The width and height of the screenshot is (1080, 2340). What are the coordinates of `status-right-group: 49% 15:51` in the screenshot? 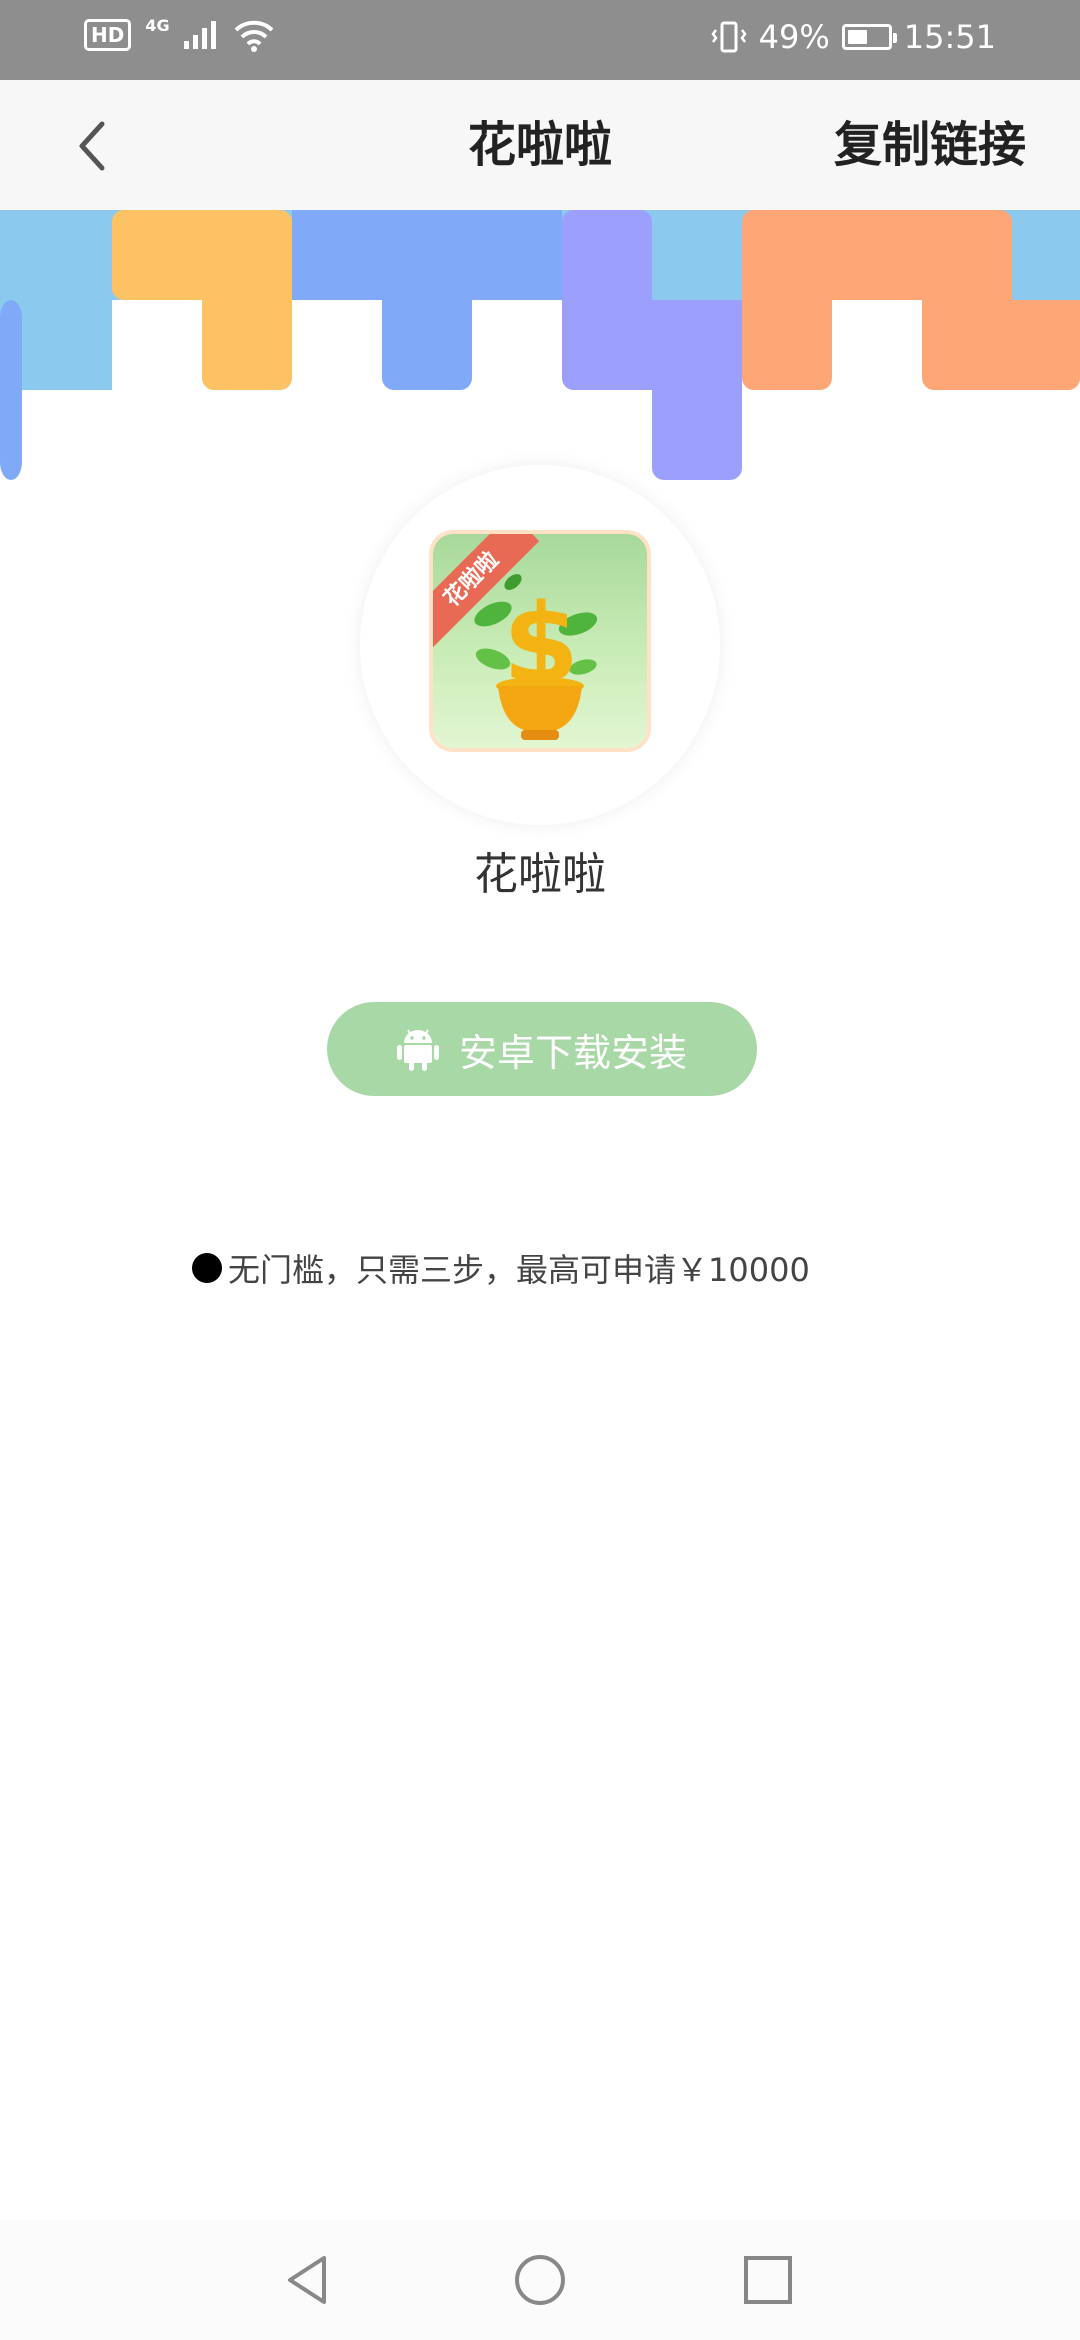 It's located at (853, 37).